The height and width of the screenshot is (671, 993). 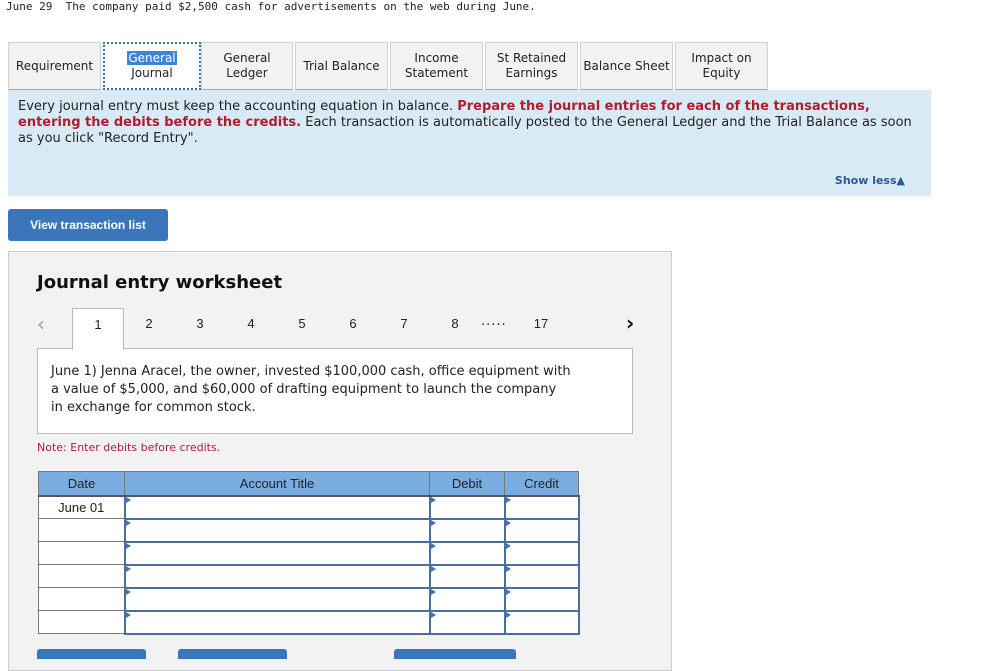 I want to click on page-tab-1: 1, so click(x=98, y=329).